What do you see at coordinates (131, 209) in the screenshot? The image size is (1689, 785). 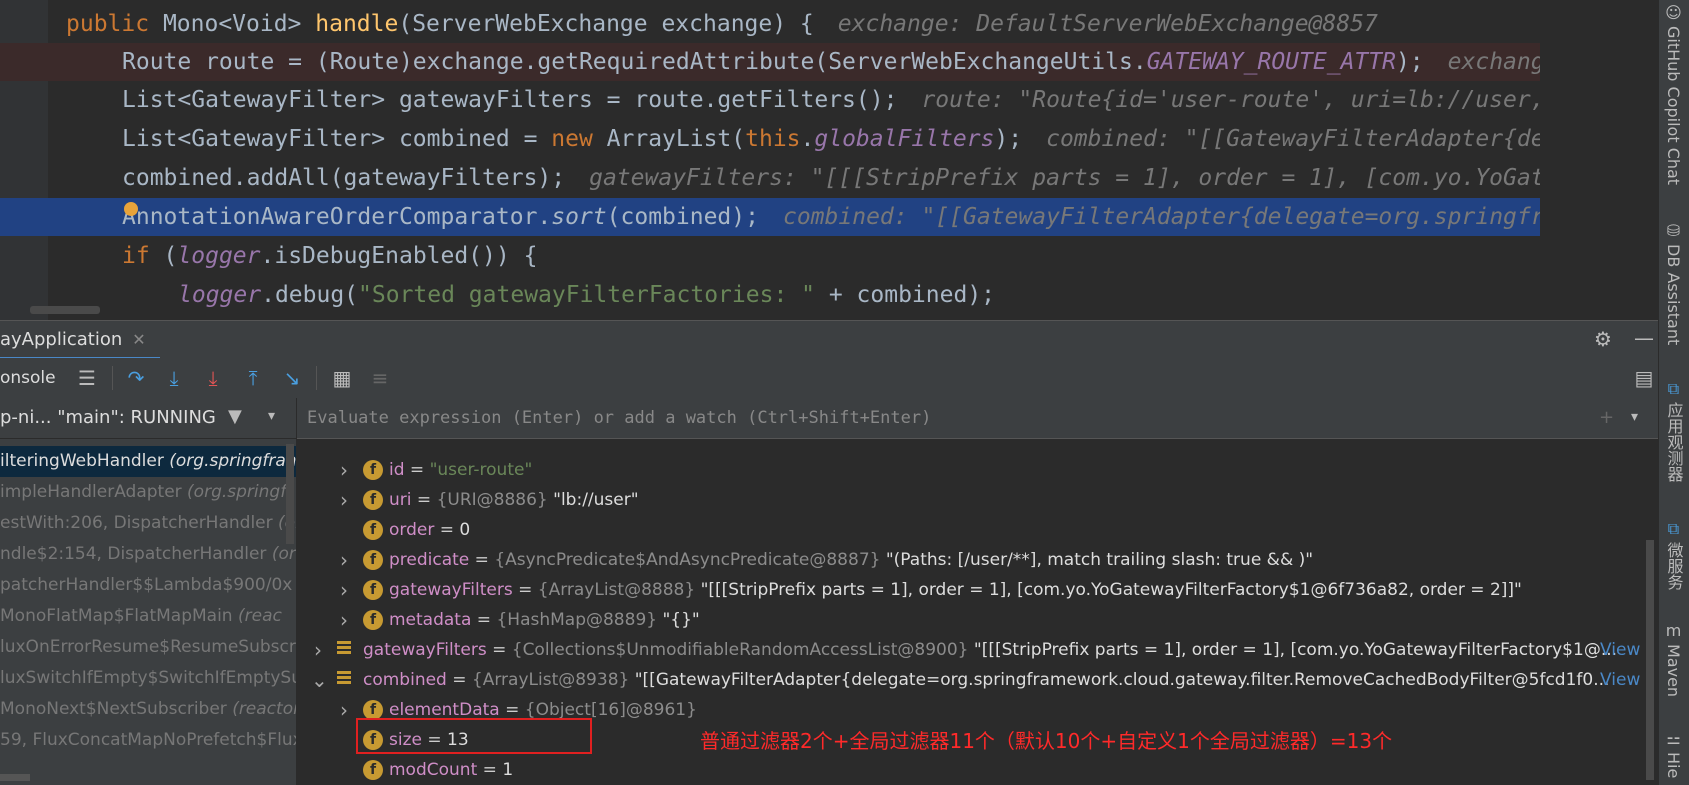 I see `breakpoint-icon` at bounding box center [131, 209].